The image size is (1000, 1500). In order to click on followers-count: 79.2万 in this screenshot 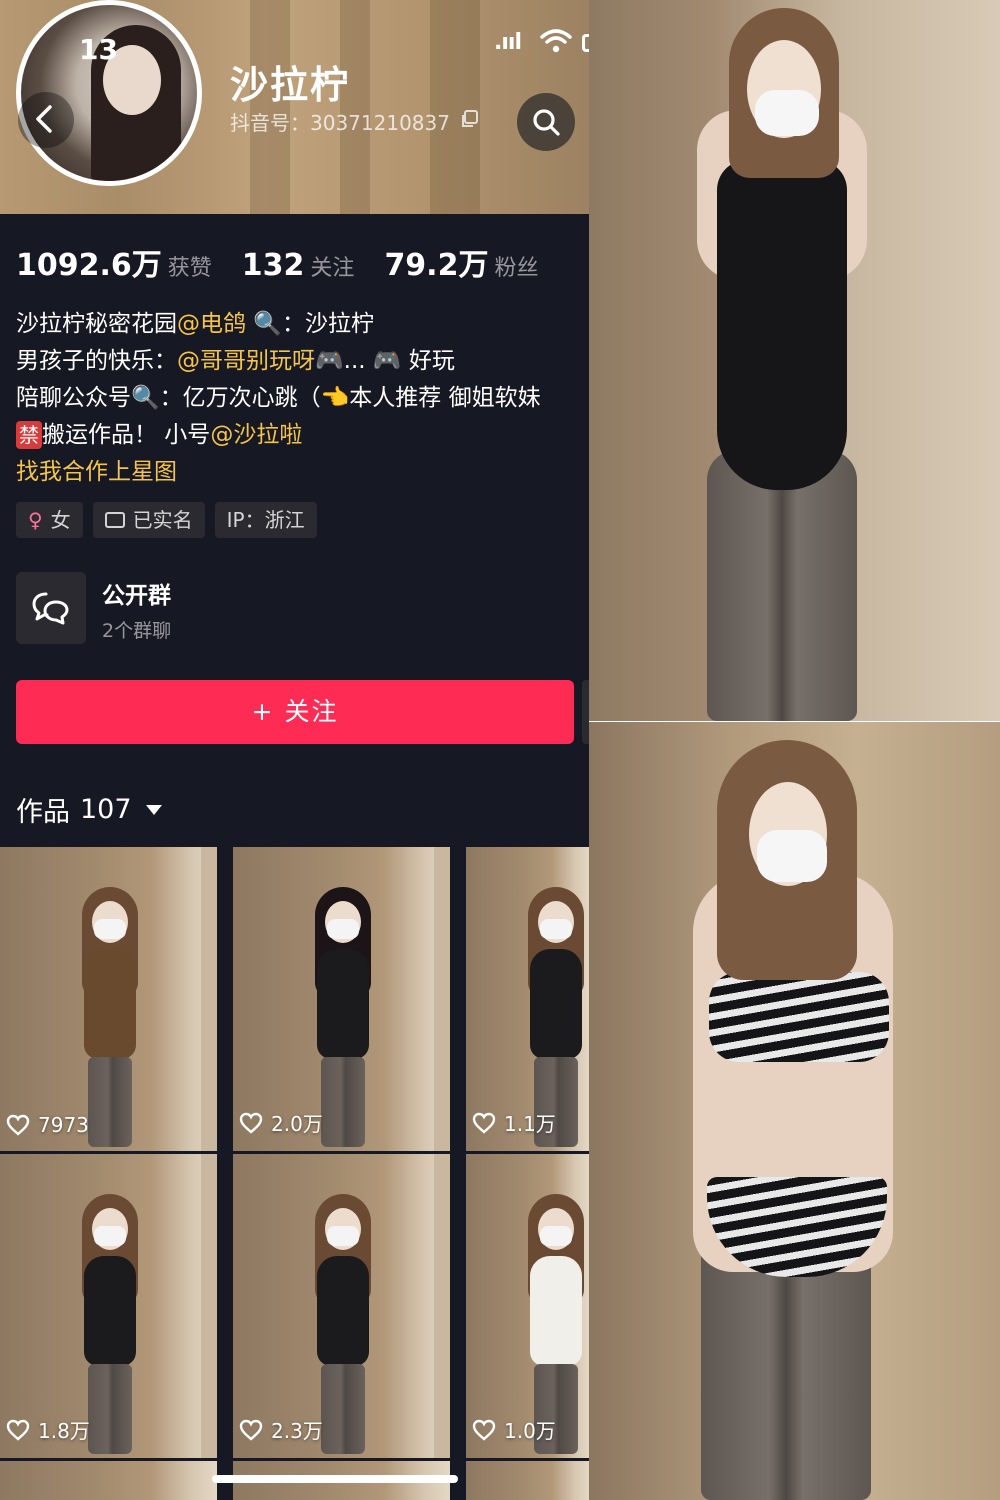, I will do `click(436, 262)`.